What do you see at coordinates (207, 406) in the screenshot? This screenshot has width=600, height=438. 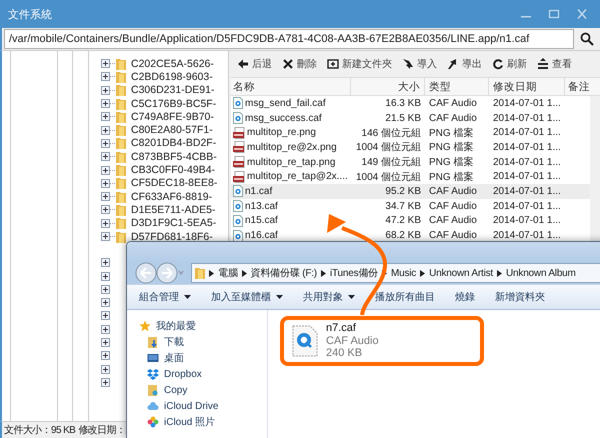 I see `sidebar-item: iCloud Drive` at bounding box center [207, 406].